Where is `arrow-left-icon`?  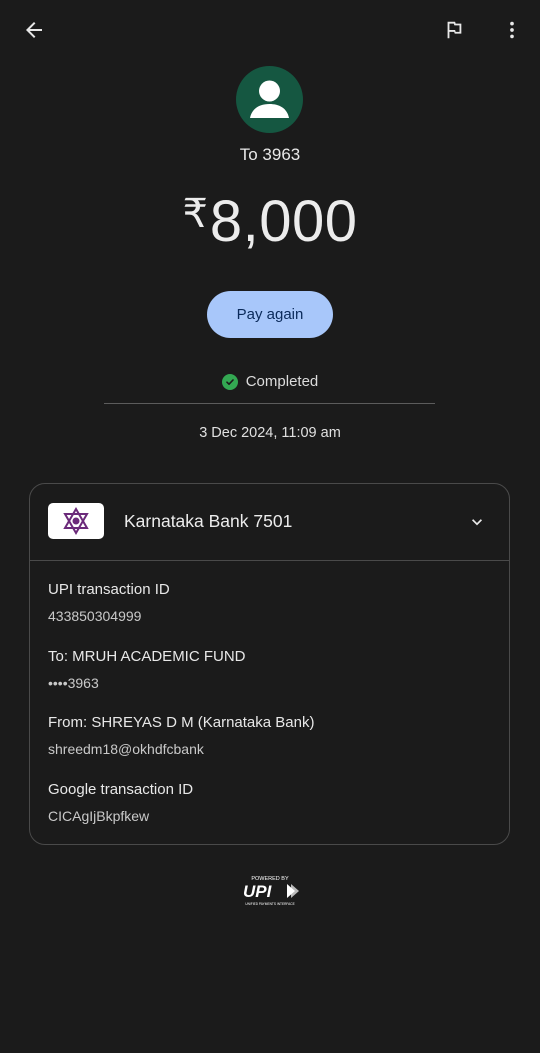 arrow-left-icon is located at coordinates (34, 30).